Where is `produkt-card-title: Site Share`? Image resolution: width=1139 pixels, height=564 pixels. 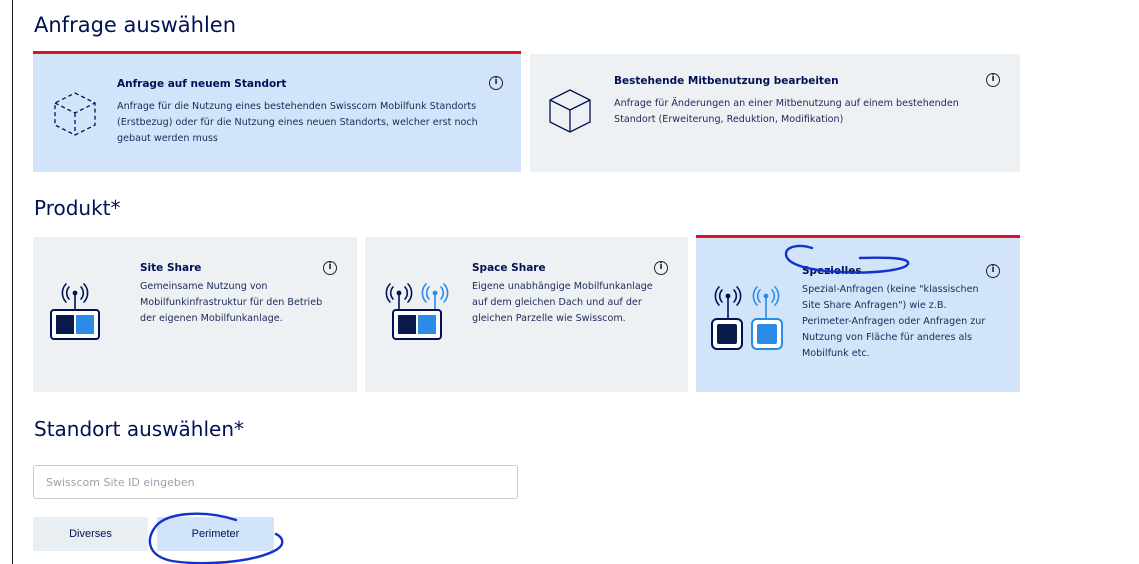 produkt-card-title: Site Share is located at coordinates (171, 268).